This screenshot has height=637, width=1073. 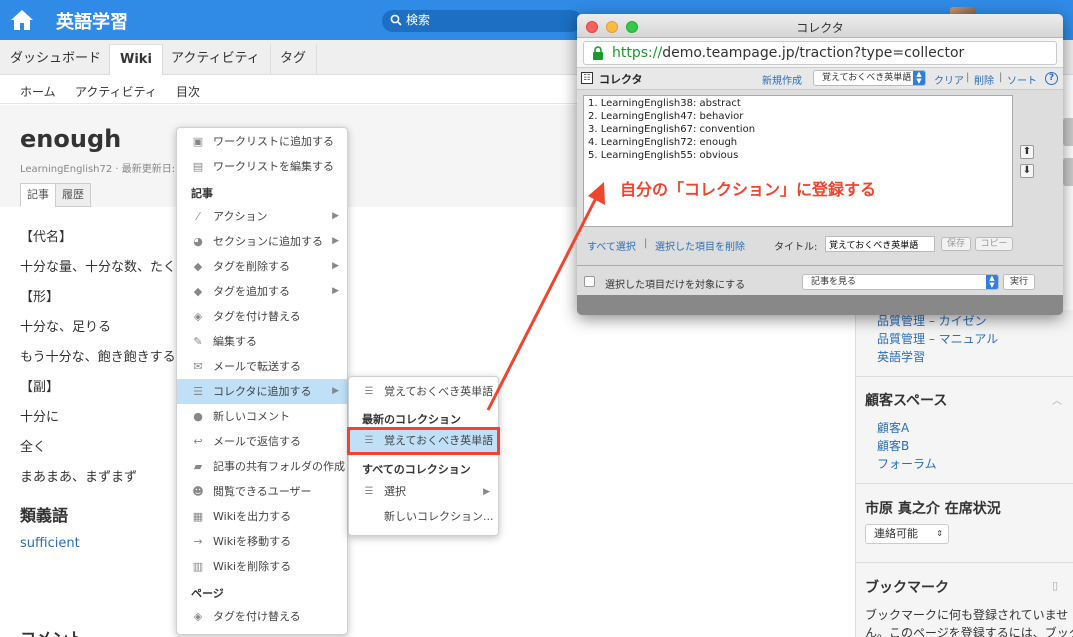 I want to click on menu-item-action: ⁄ アクション ▶, so click(x=262, y=216).